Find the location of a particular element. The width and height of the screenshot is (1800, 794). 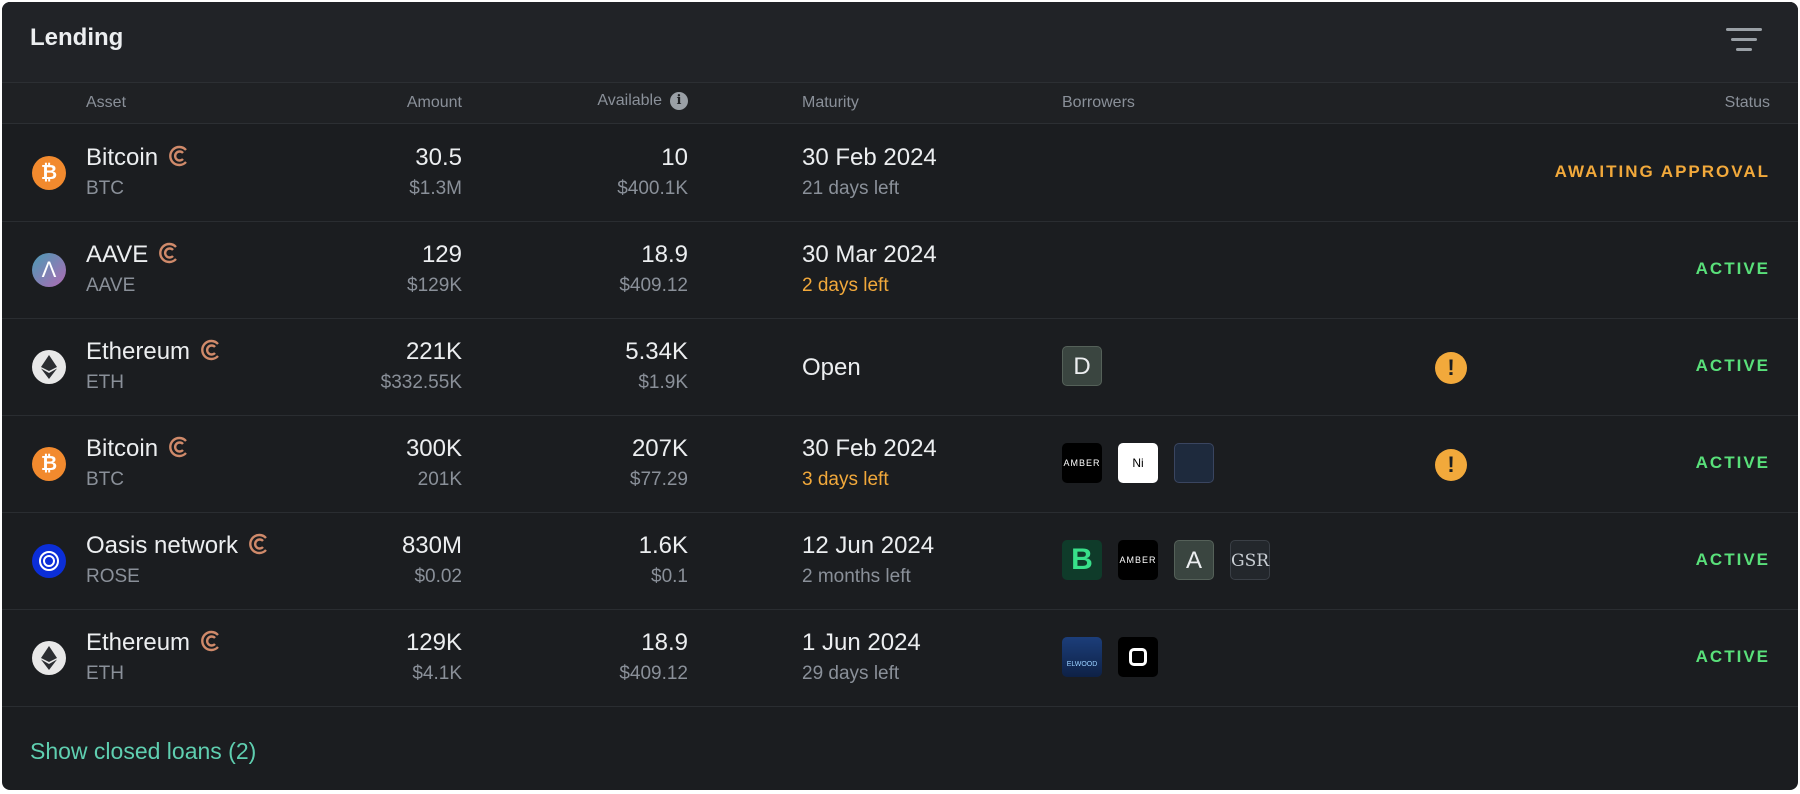

amount-usd: $0.02 is located at coordinates (438, 576).